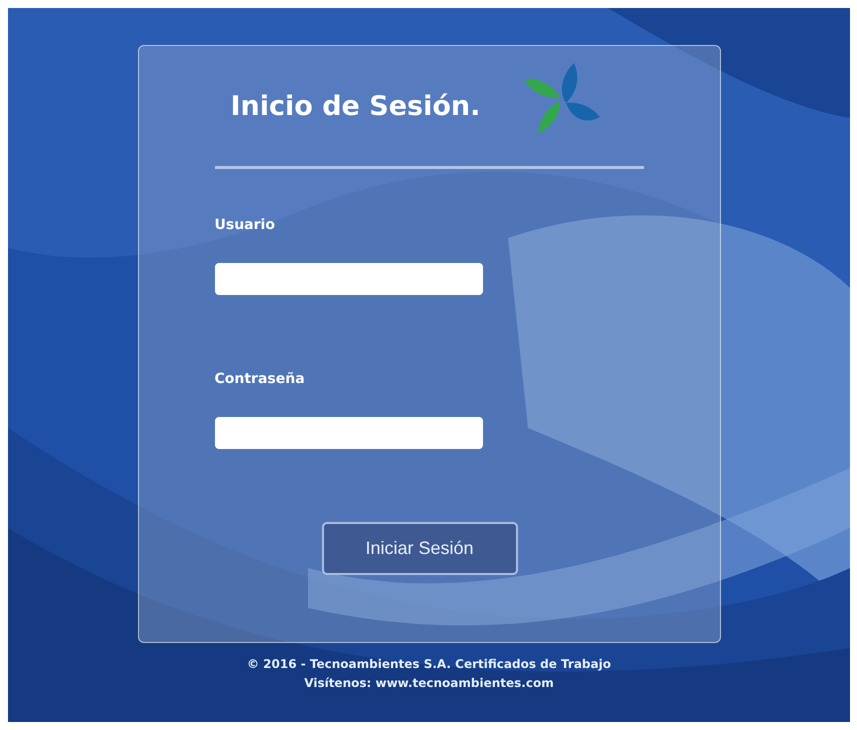 The height and width of the screenshot is (730, 857). Describe the element at coordinates (260, 380) in the screenshot. I see `field-label: Contraseña` at that location.